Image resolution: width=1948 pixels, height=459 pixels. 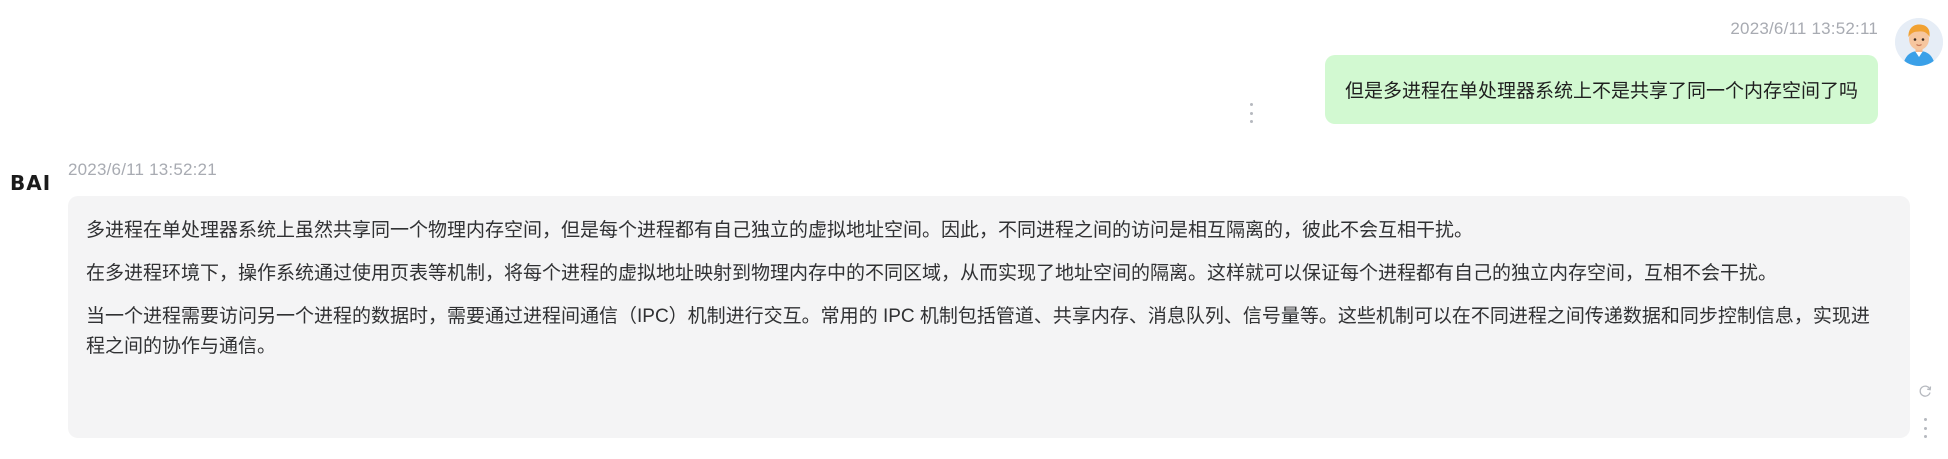 I want to click on assistant-message-more-icon, so click(x=1925, y=428).